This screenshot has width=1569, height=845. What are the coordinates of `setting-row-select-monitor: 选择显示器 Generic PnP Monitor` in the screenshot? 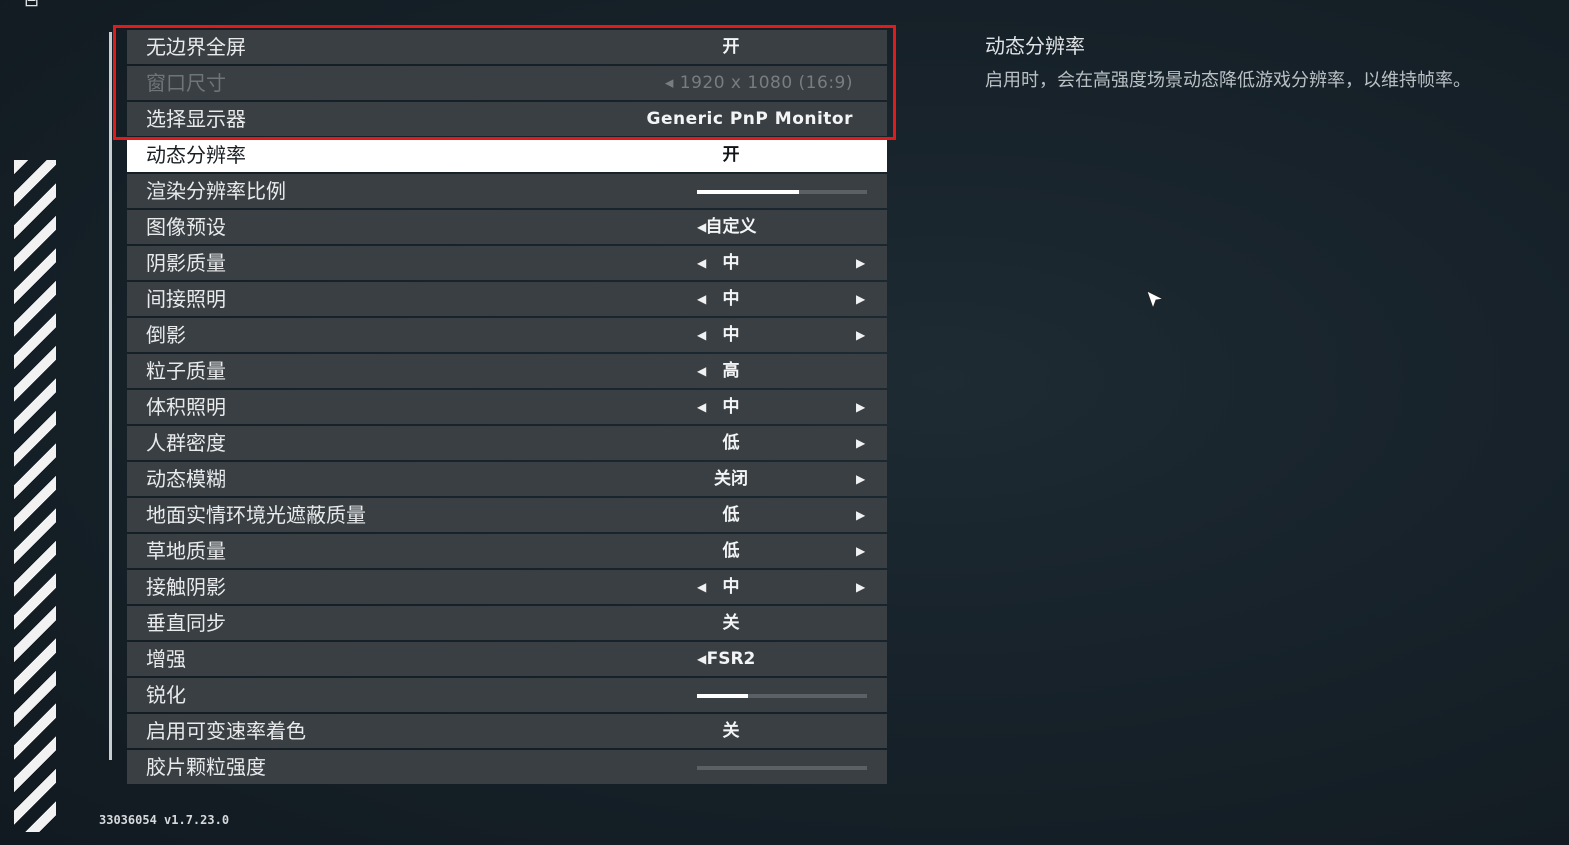 It's located at (507, 119).